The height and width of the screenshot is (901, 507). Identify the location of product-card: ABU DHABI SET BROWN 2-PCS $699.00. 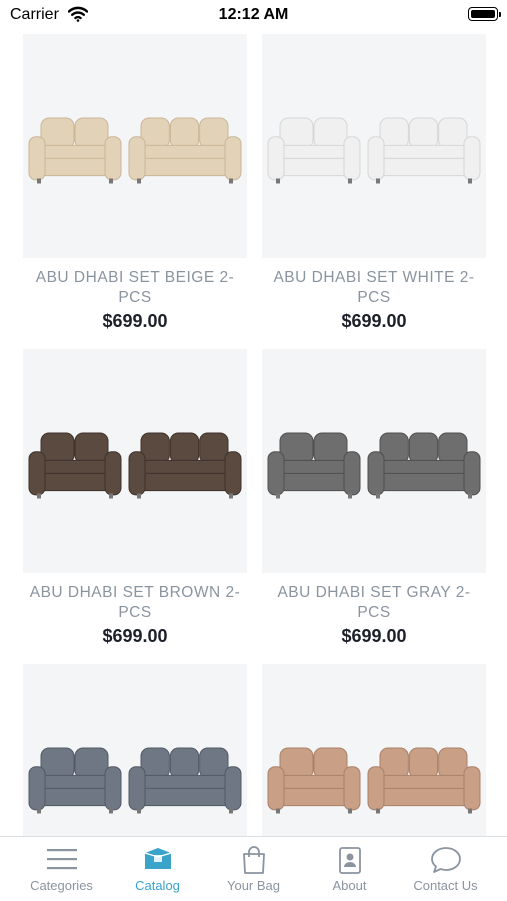
(135, 498).